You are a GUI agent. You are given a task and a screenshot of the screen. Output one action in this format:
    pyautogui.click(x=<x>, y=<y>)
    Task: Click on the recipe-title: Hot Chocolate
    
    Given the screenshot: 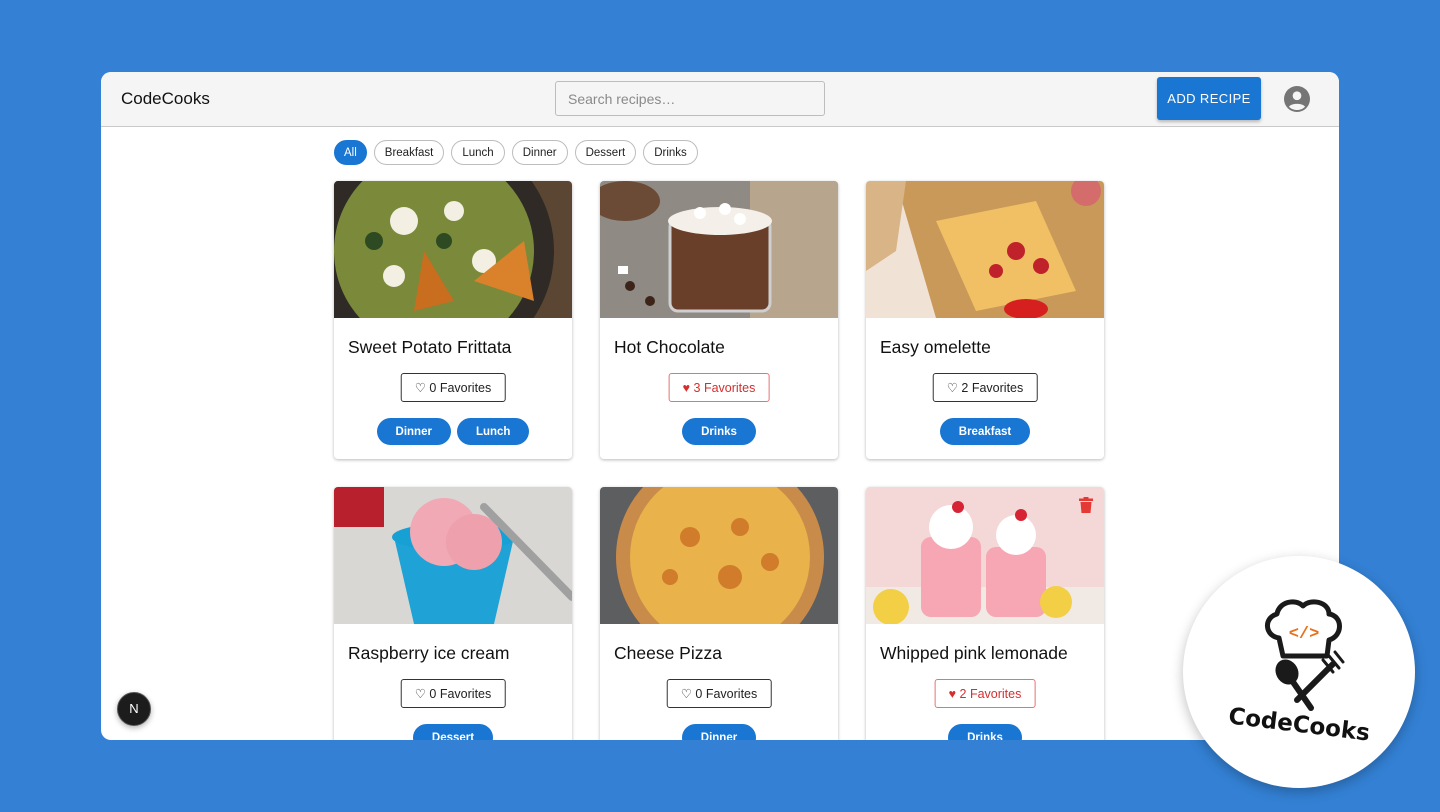 What is the action you would take?
    pyautogui.click(x=669, y=347)
    